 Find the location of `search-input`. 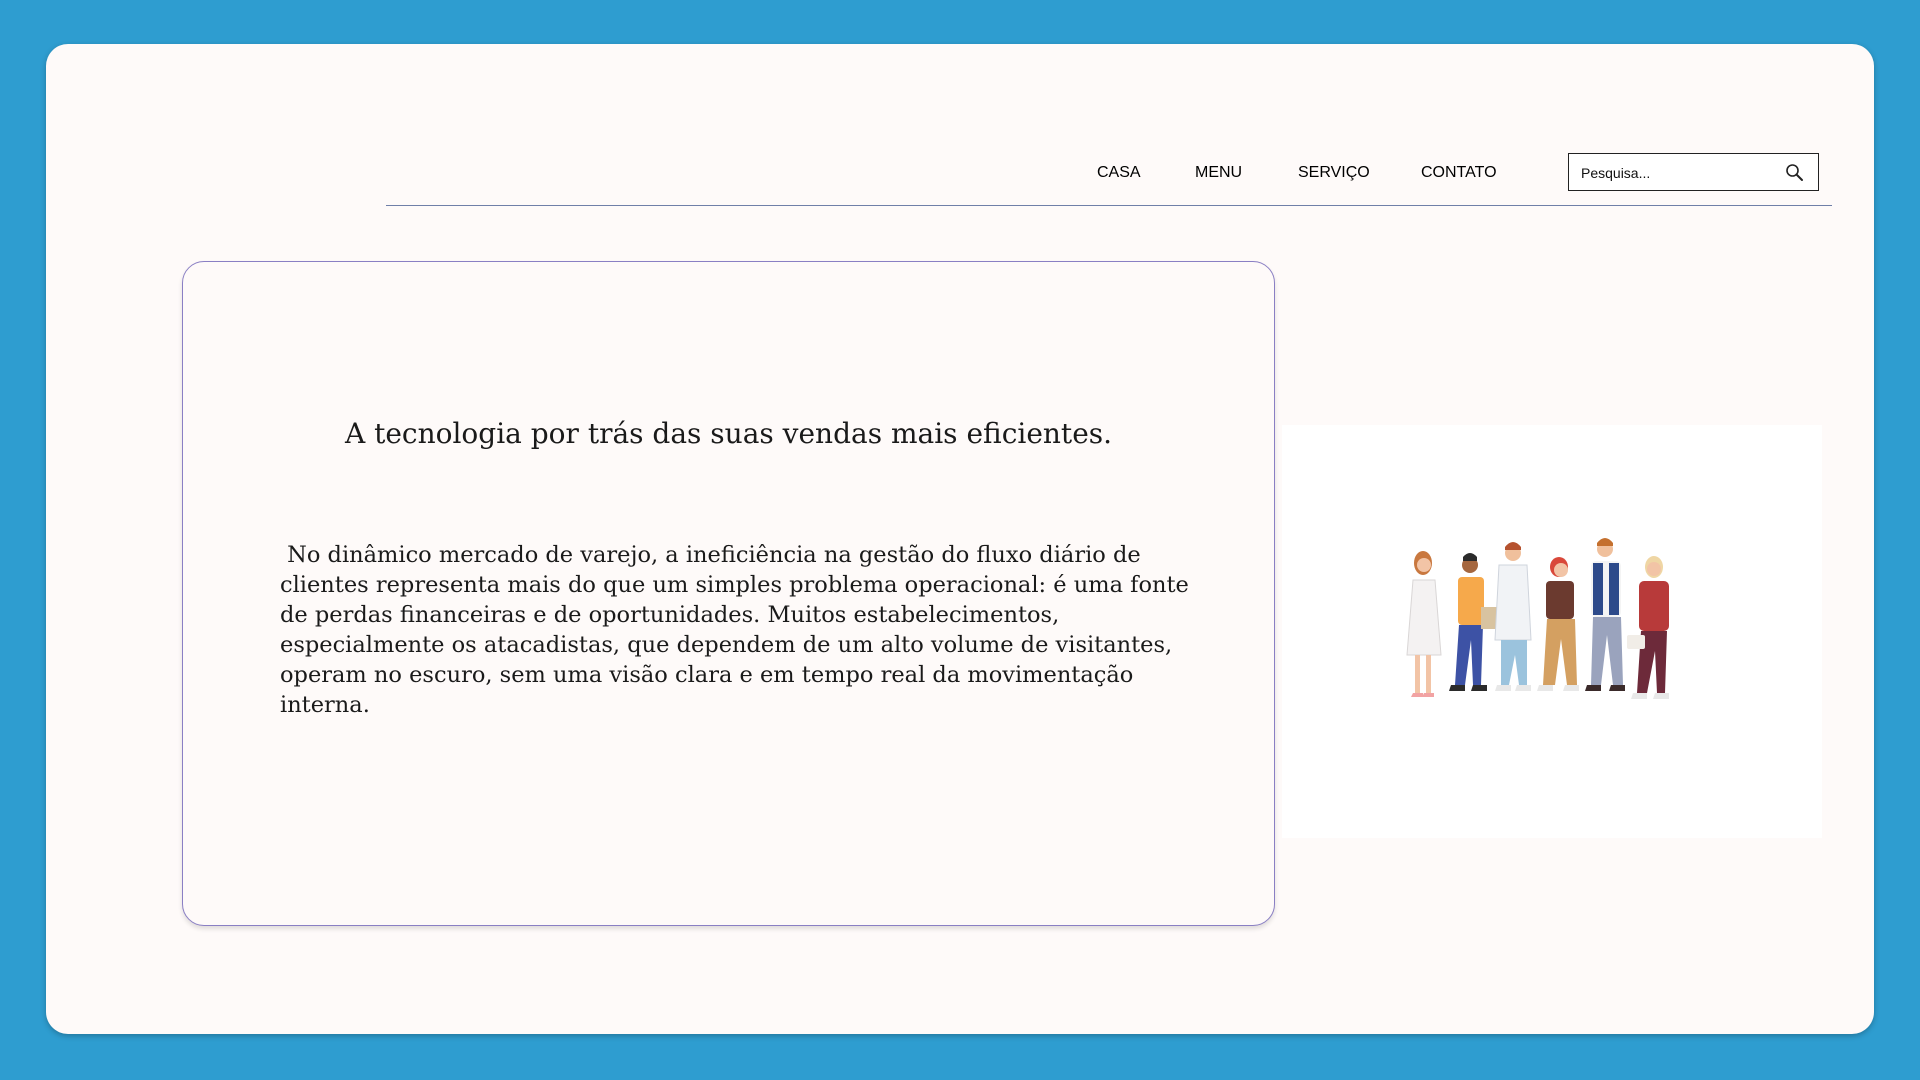

search-input is located at coordinates (1681, 172).